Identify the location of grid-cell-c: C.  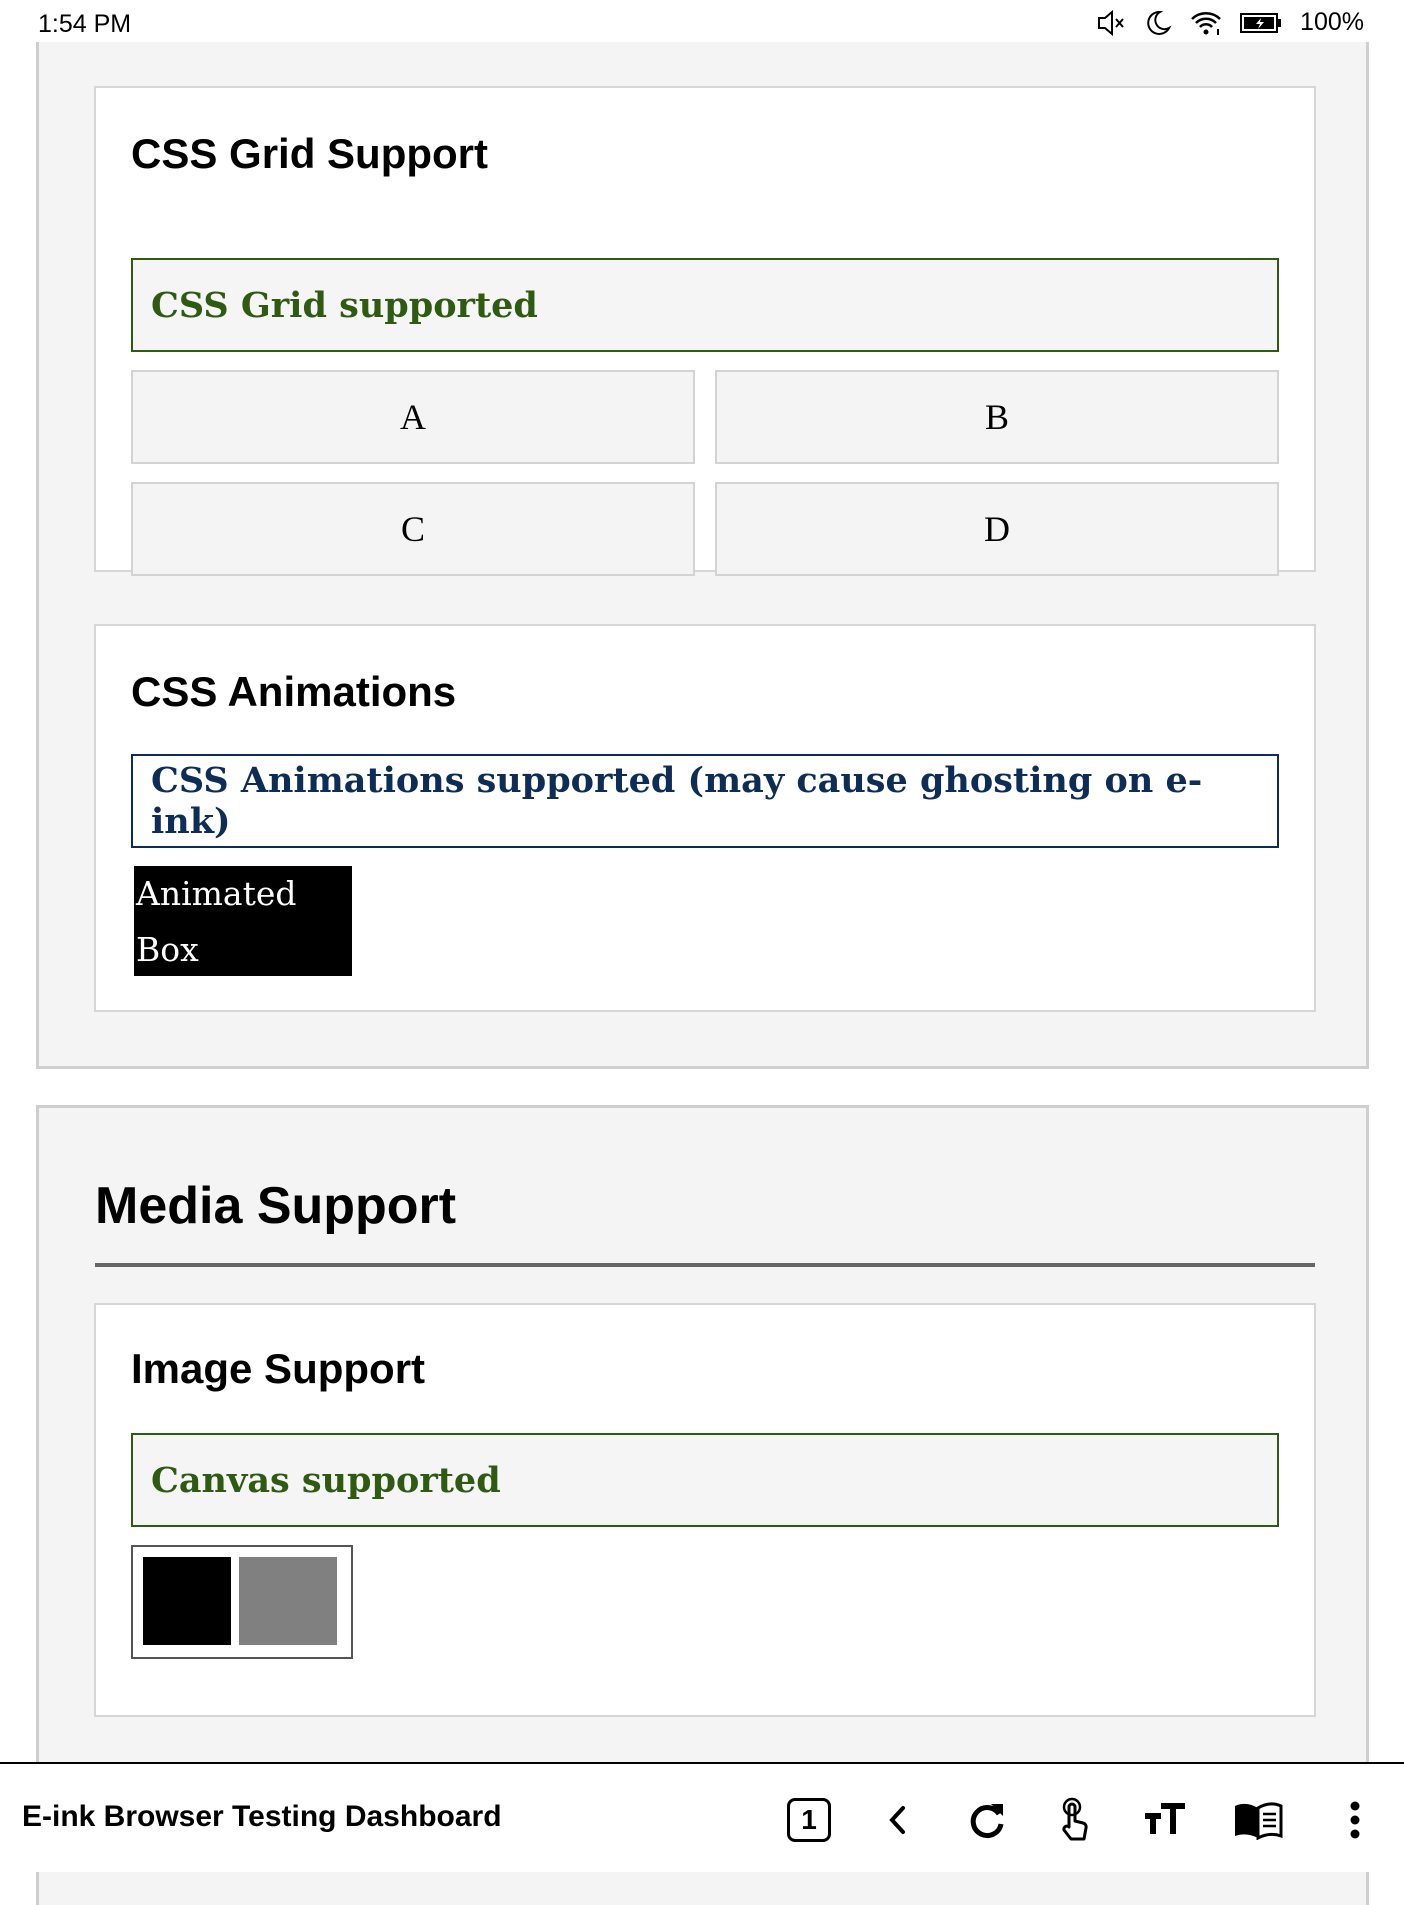
(413, 529).